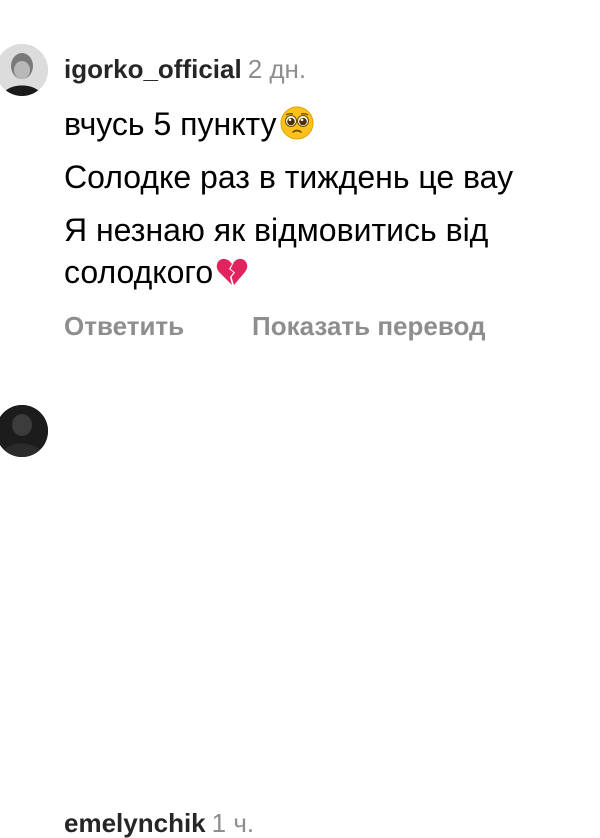 The height and width of the screenshot is (838, 600). Describe the element at coordinates (233, 823) in the screenshot. I see `timestamp: 1 ч.` at that location.